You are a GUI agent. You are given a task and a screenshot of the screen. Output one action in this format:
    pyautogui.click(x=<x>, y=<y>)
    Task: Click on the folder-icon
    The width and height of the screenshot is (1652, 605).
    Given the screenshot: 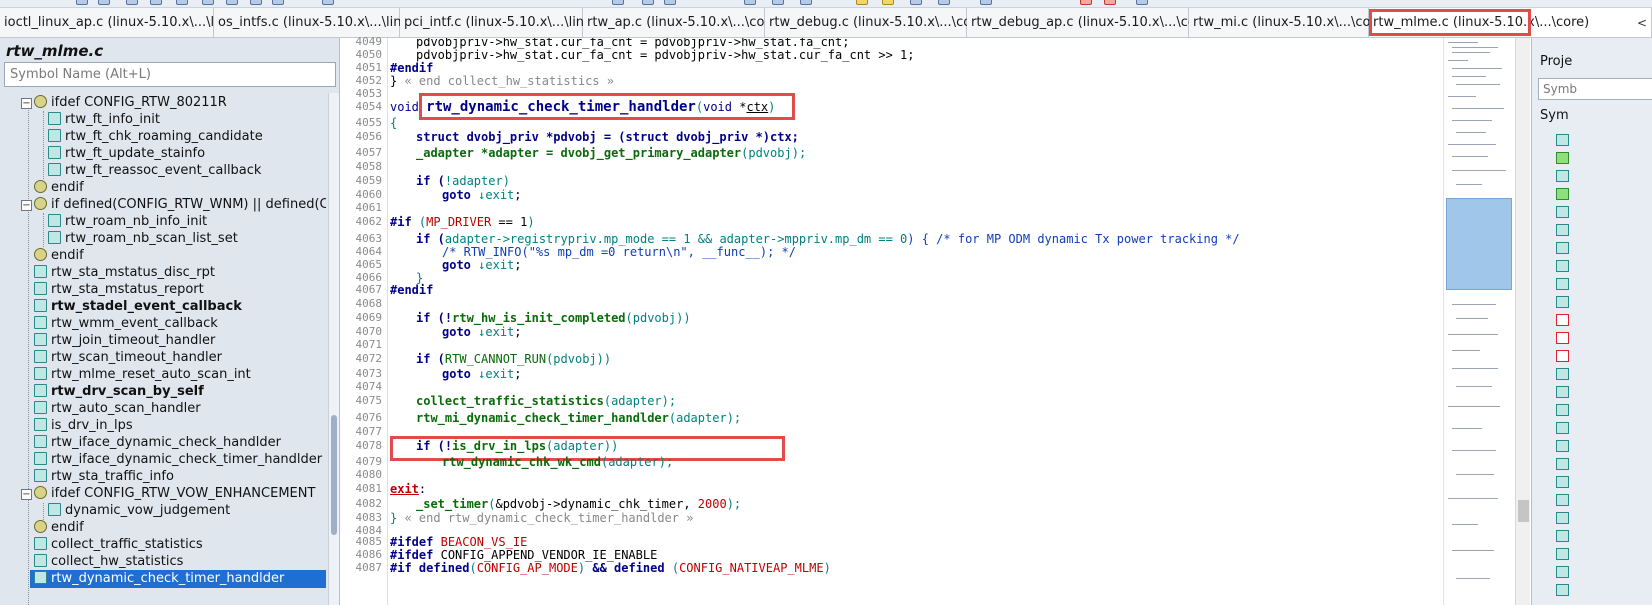 What is the action you would take?
    pyautogui.click(x=862, y=2)
    